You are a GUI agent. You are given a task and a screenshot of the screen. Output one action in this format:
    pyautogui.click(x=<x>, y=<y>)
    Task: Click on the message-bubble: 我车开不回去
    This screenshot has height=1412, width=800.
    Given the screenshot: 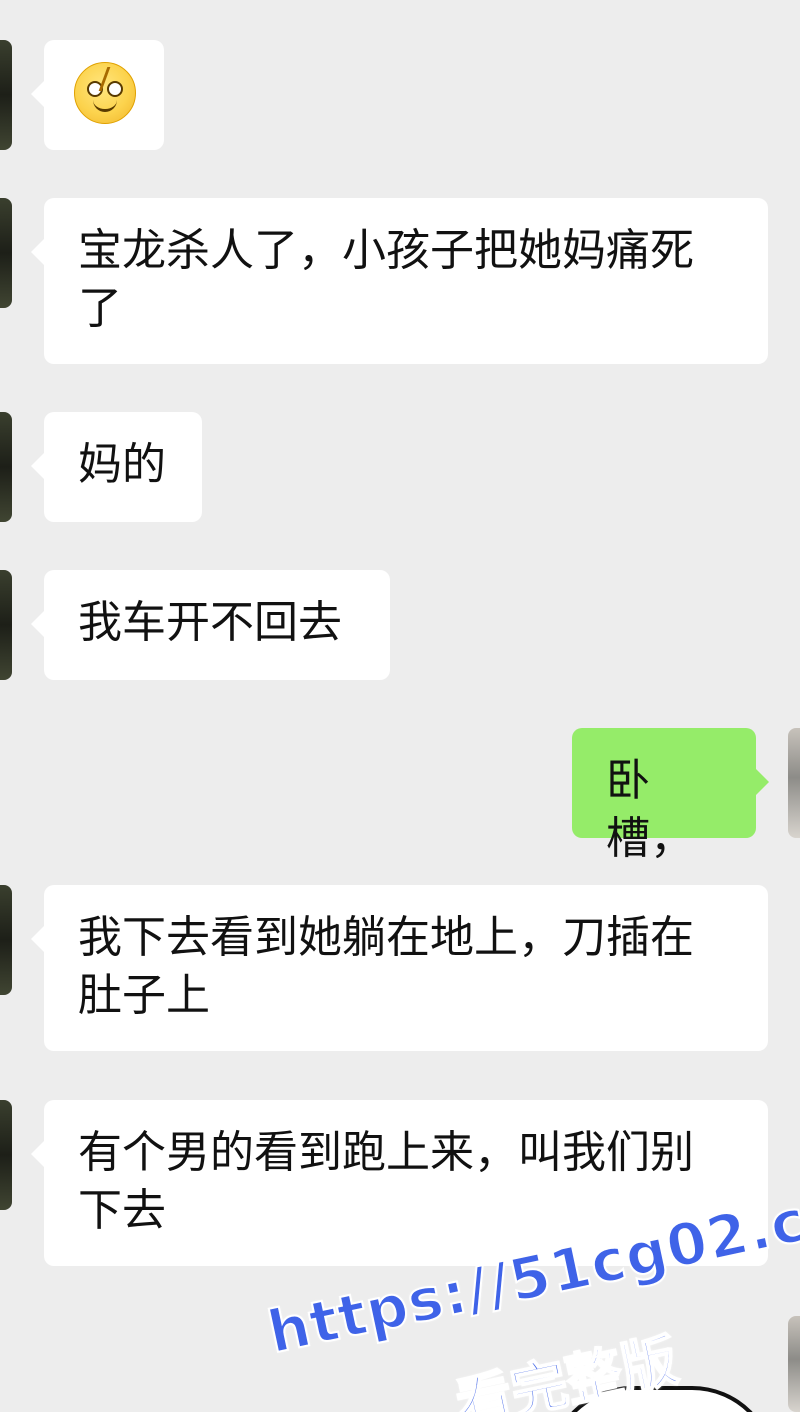 What is the action you would take?
    pyautogui.click(x=210, y=625)
    